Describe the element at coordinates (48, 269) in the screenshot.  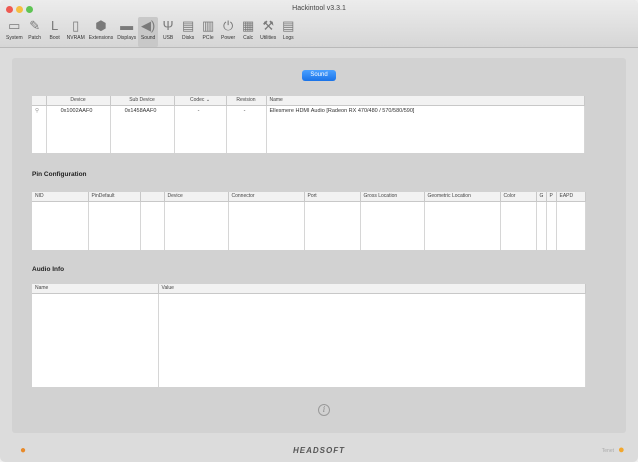
I see `audio-info-heading: Audio Info` at that location.